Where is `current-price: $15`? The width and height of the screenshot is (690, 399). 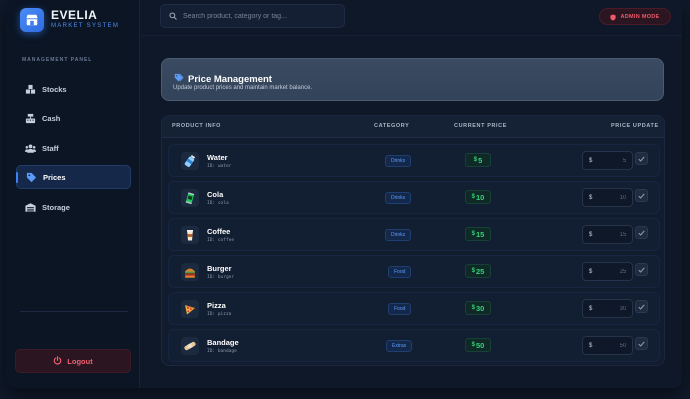
current-price: $15 is located at coordinates (478, 234).